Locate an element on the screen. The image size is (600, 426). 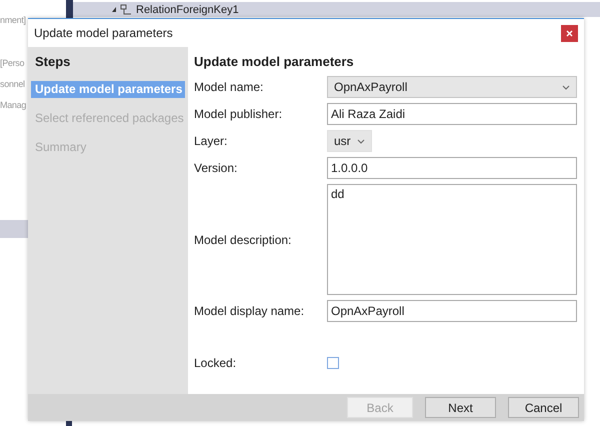
field-label: Layer: is located at coordinates (211, 141).